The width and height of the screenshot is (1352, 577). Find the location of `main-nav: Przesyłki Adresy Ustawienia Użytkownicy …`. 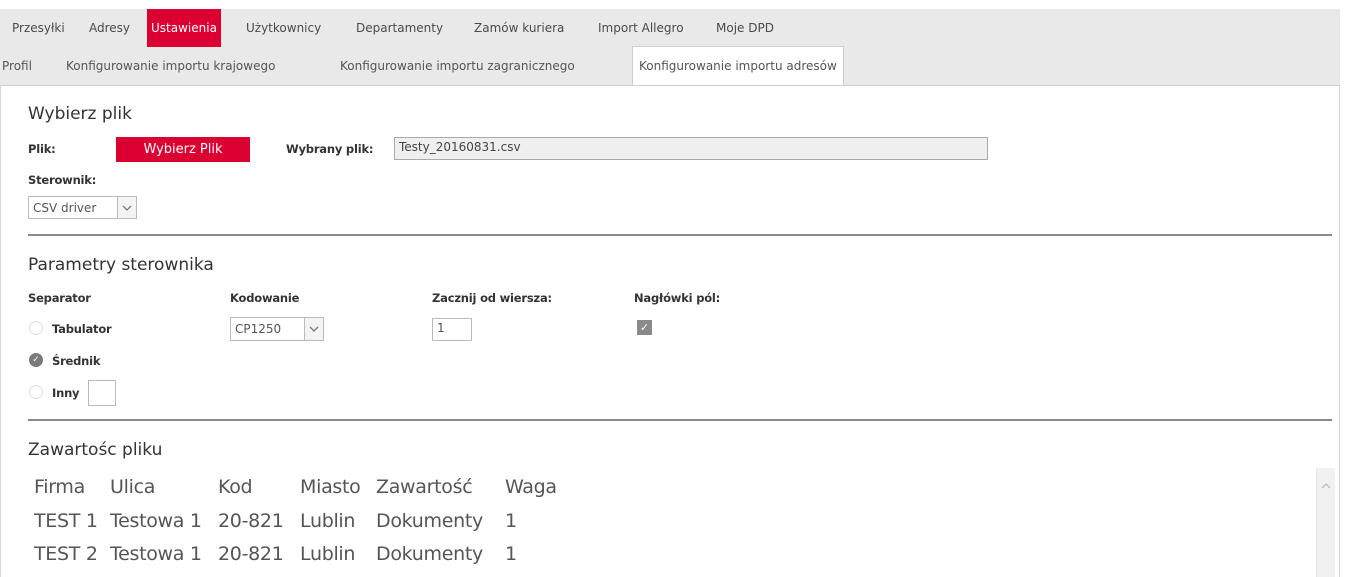

main-nav: Przesyłki Adresy Ustawienia Użytkownicy … is located at coordinates (670, 28).